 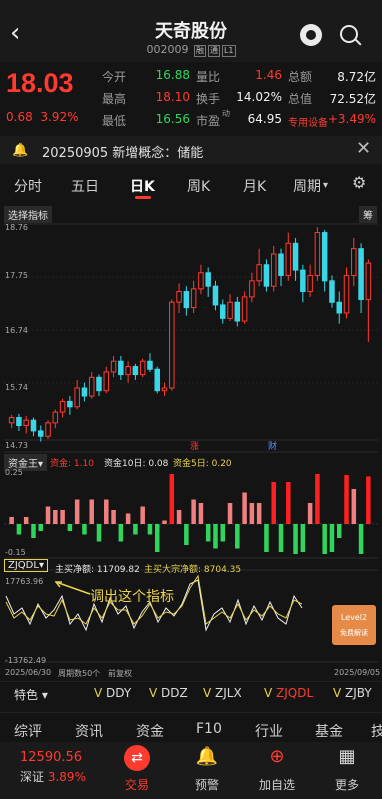 What do you see at coordinates (198, 186) in the screenshot?
I see `tab-weekly-k: 周K` at bounding box center [198, 186].